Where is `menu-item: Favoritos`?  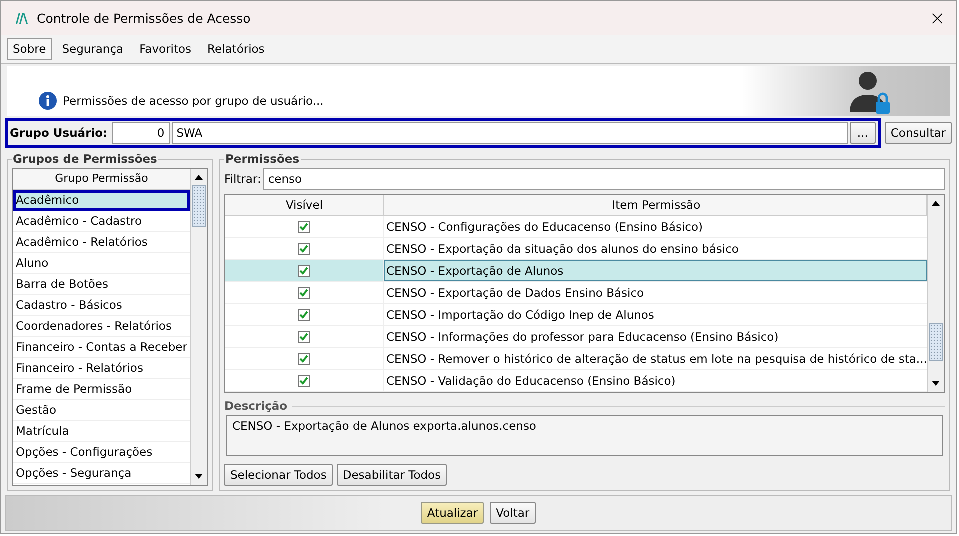 menu-item: Favoritos is located at coordinates (166, 49).